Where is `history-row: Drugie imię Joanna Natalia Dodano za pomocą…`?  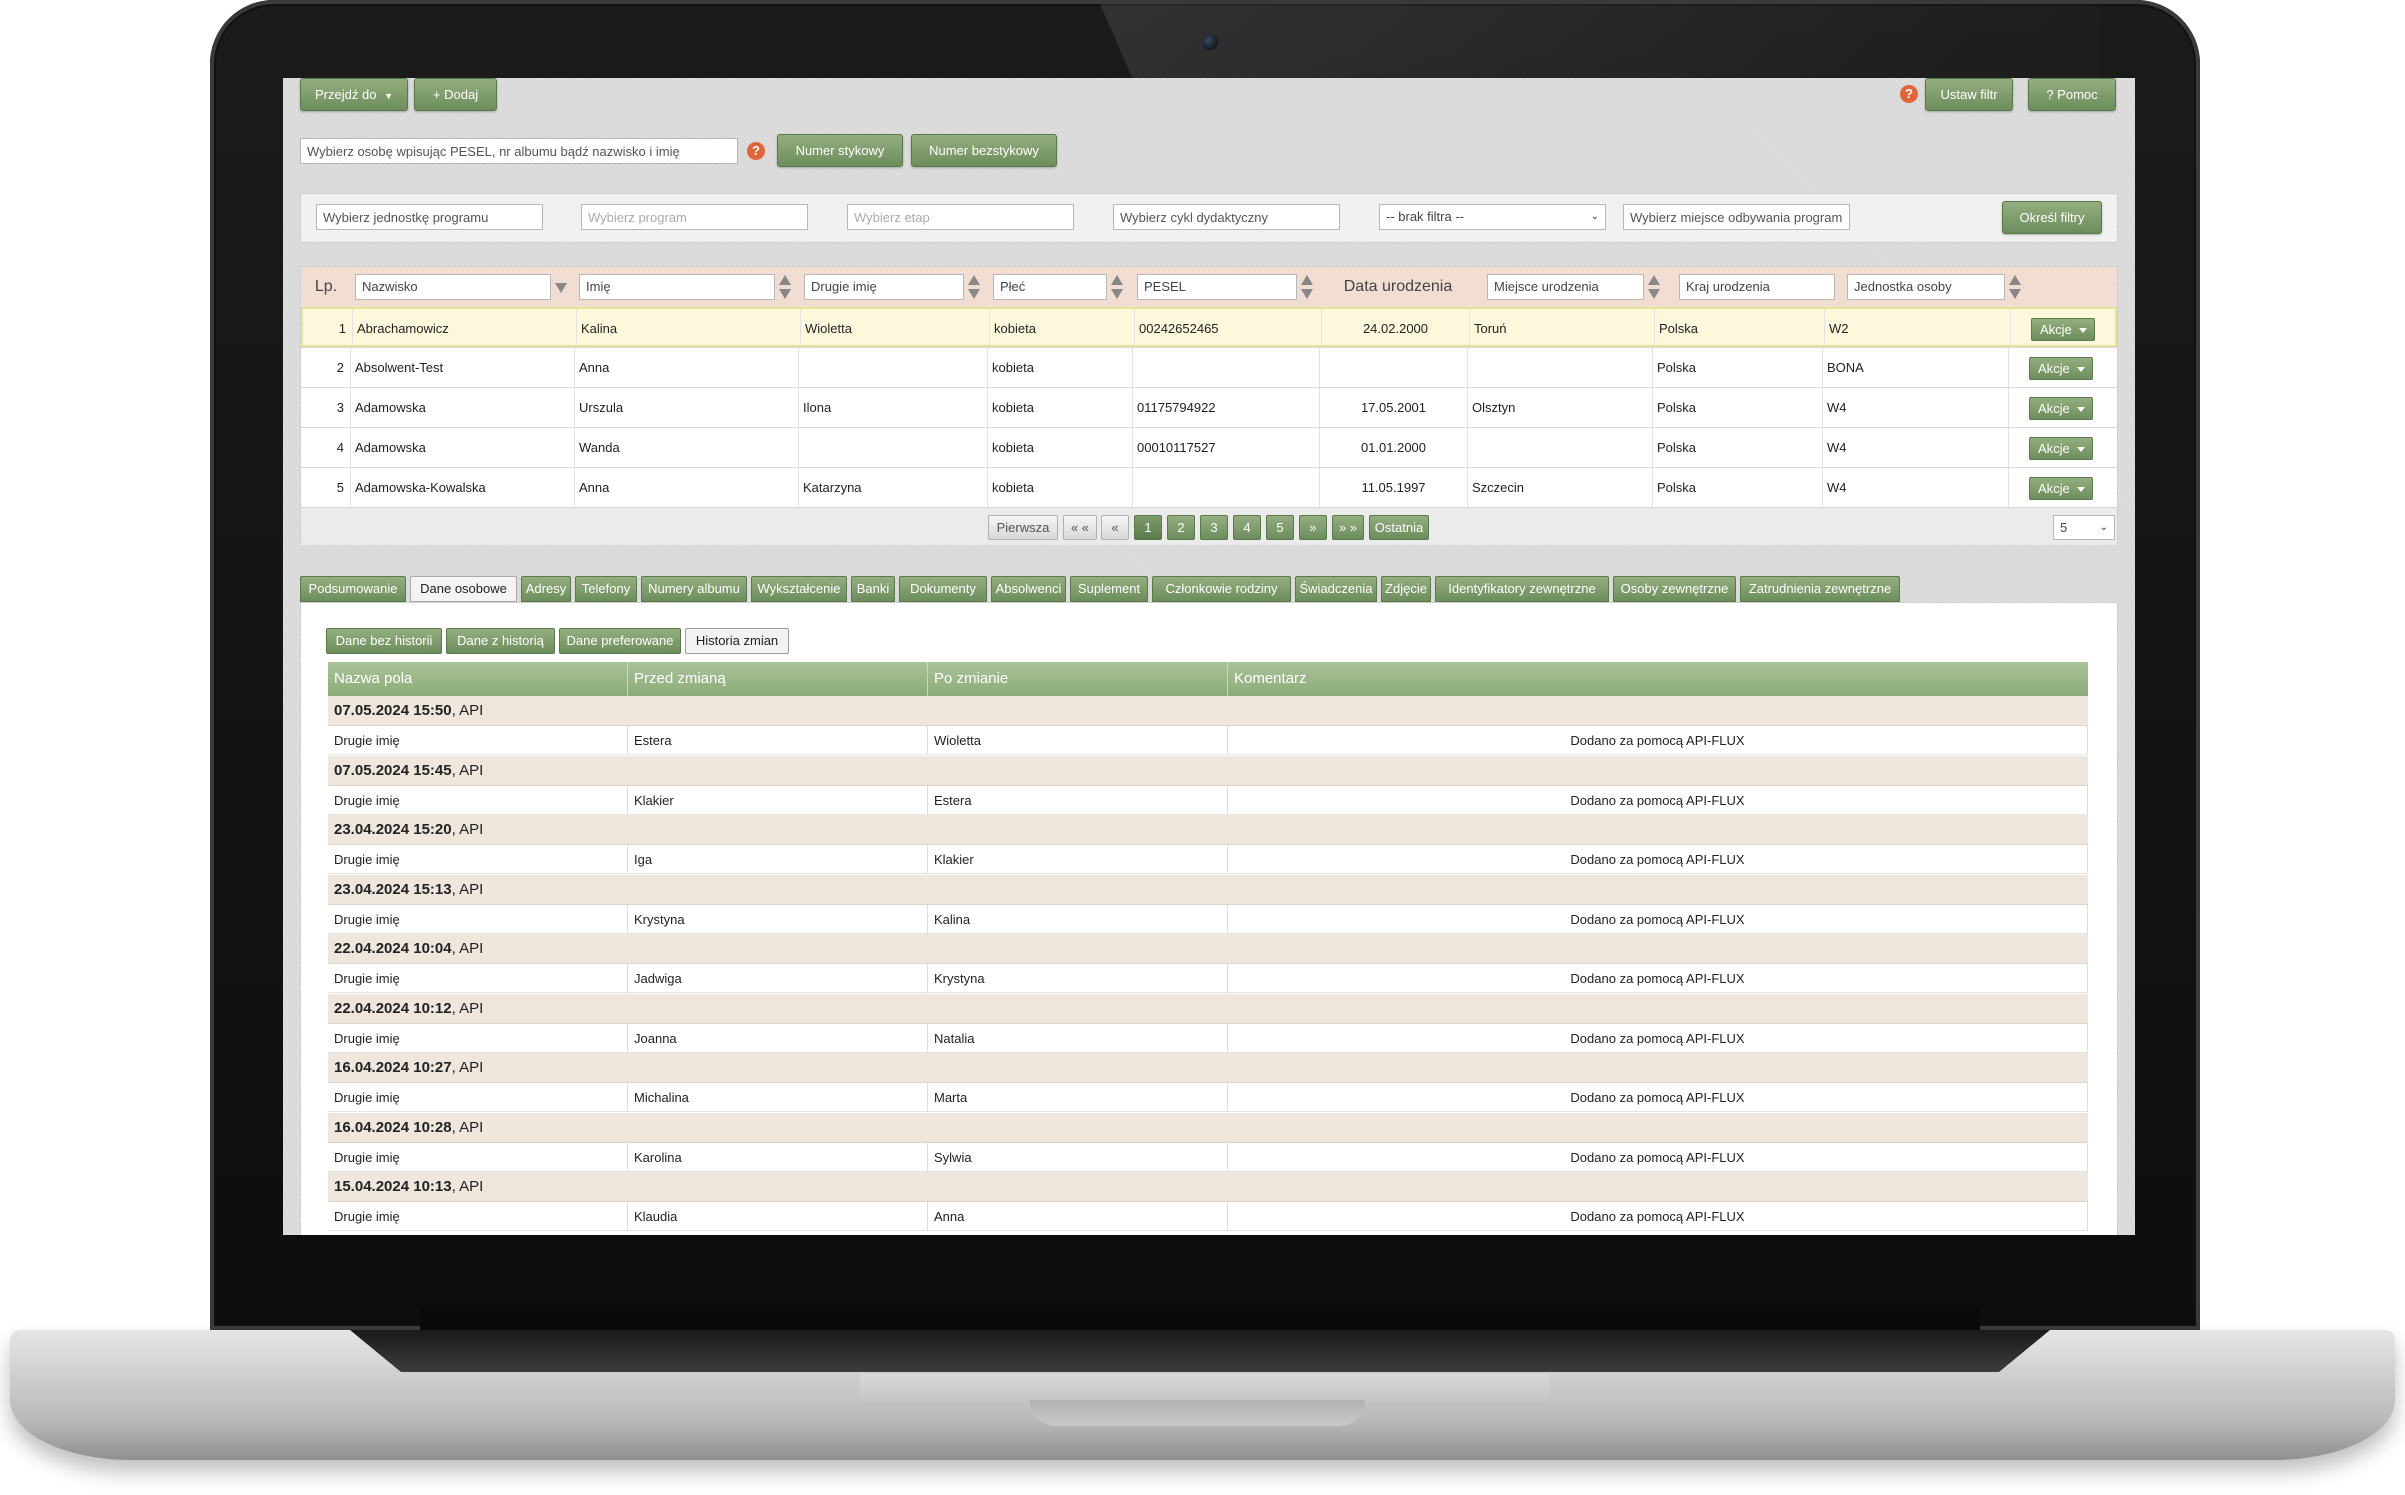 history-row: Drugie imię Joanna Natalia Dodano za pomocą… is located at coordinates (1208, 1038).